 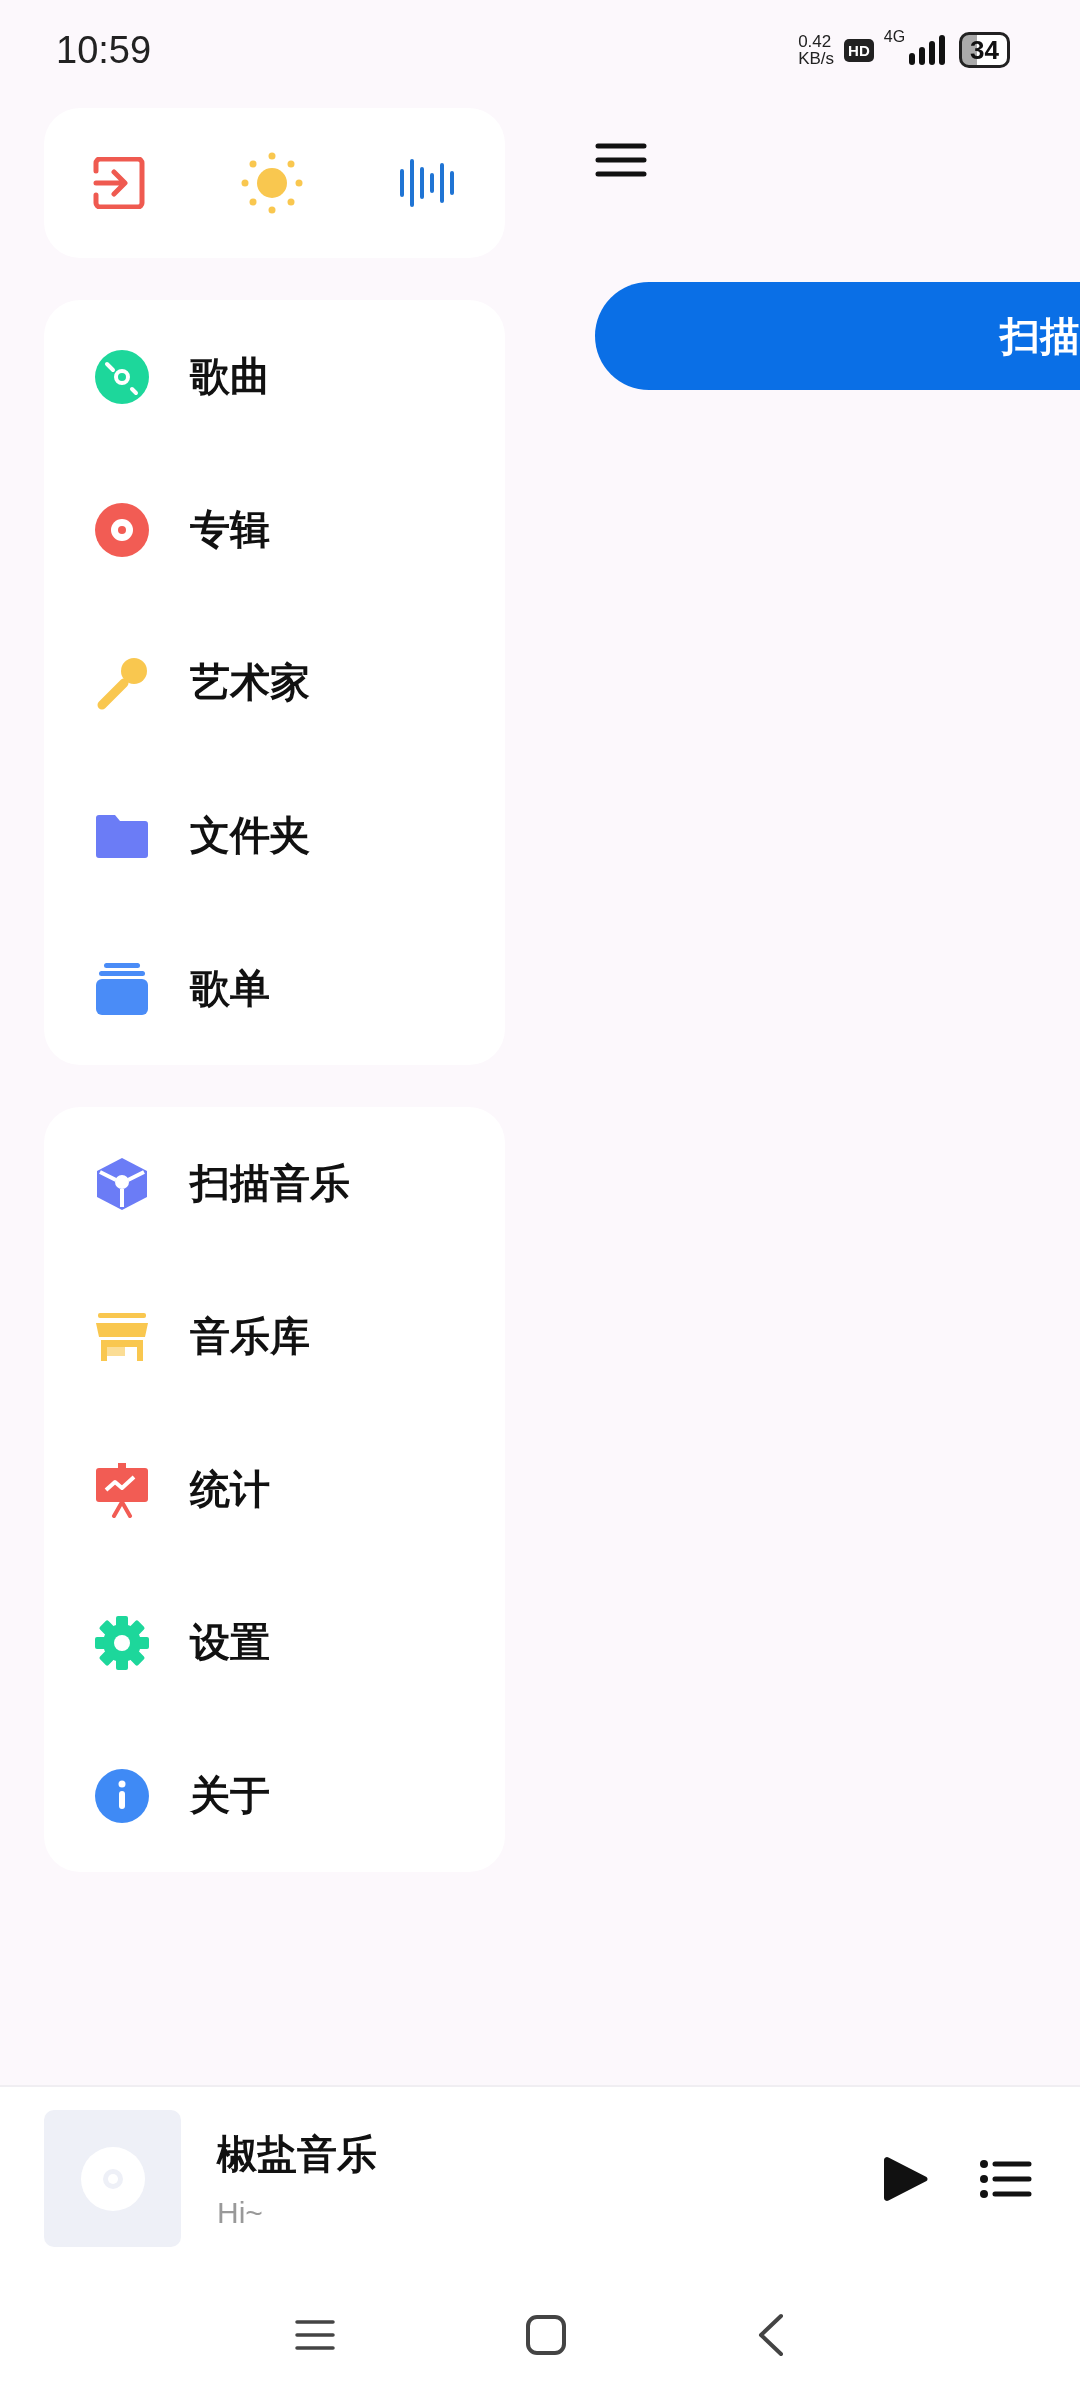 I want to click on queue-icon, so click(x=1006, y=2178).